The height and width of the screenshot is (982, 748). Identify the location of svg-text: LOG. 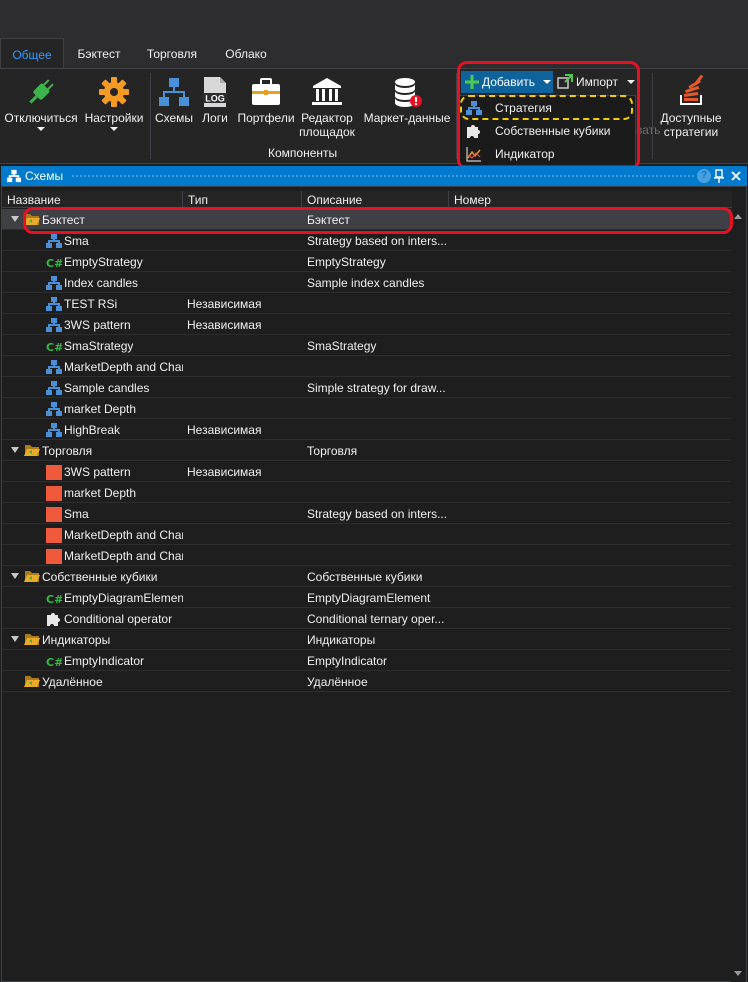
(215, 99).